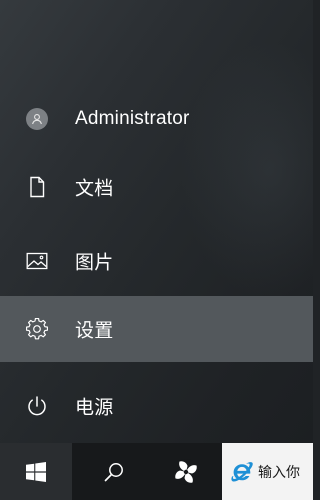  Describe the element at coordinates (37, 119) in the screenshot. I see `user-avatar-icon` at that location.